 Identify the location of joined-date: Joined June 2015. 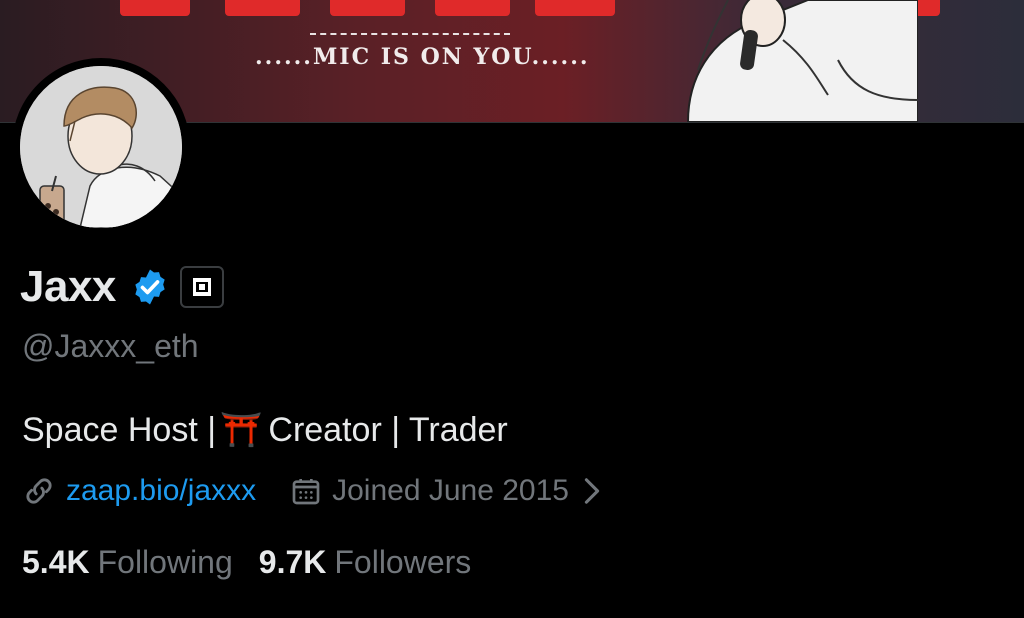
(450, 491).